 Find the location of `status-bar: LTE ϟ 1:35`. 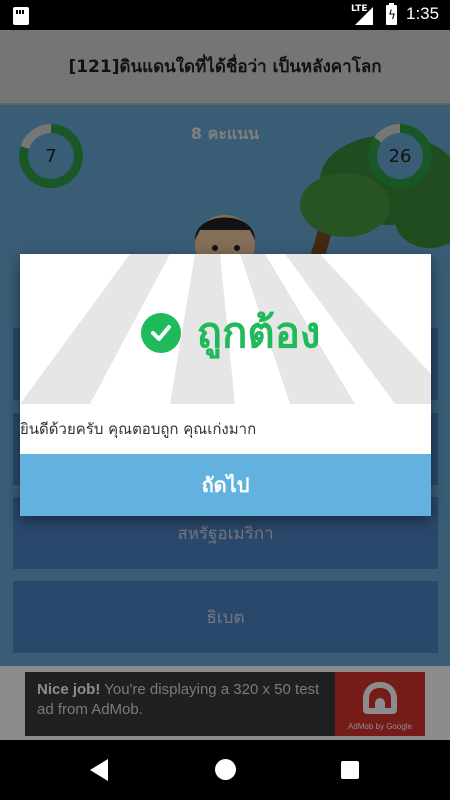

status-bar: LTE ϟ 1:35 is located at coordinates (225, 15).